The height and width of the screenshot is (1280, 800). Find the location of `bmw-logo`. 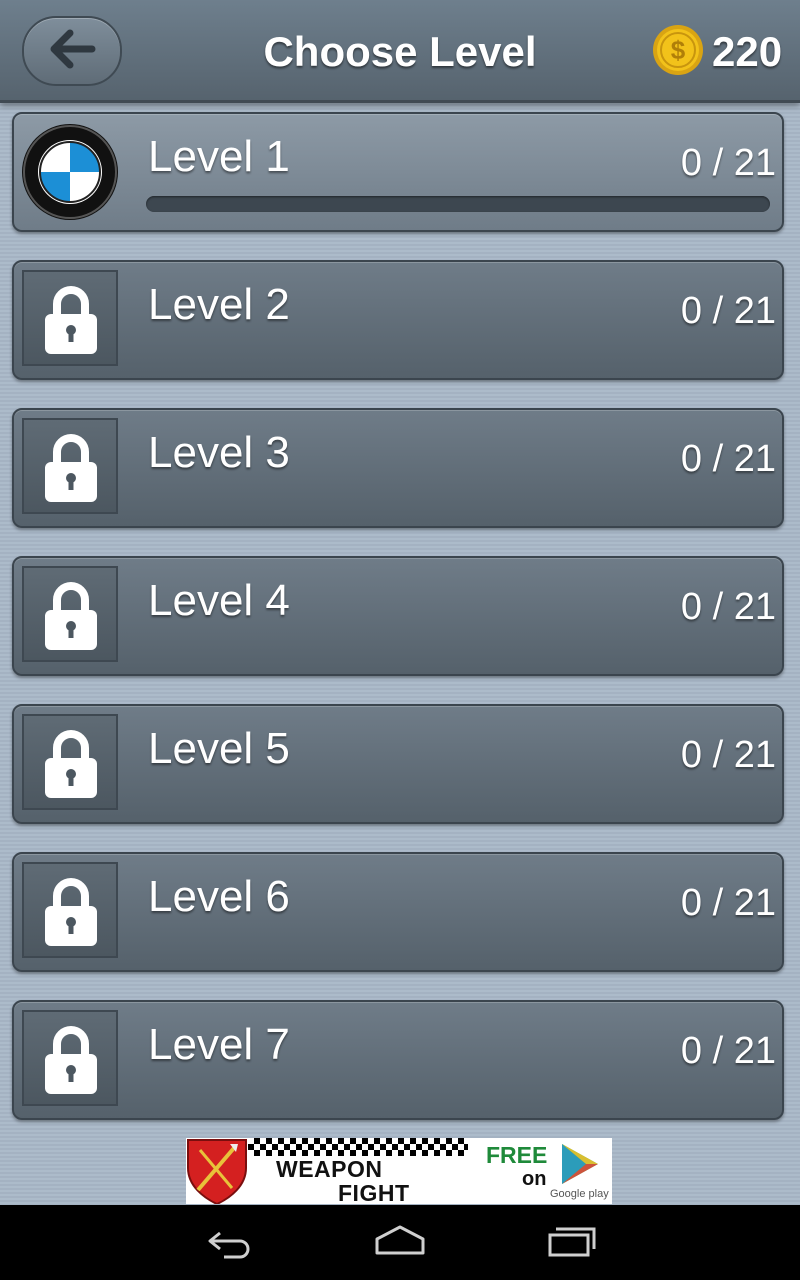

bmw-logo is located at coordinates (70, 172).